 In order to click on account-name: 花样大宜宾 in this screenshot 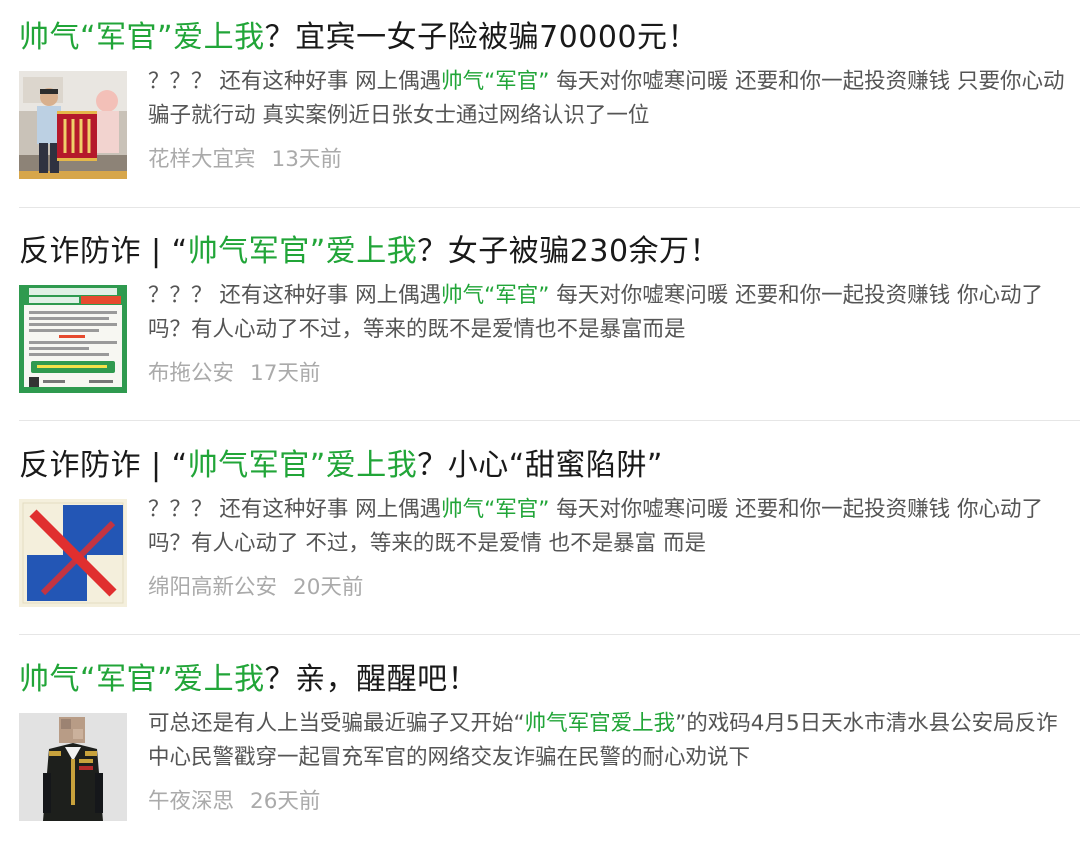, I will do `click(202, 159)`.